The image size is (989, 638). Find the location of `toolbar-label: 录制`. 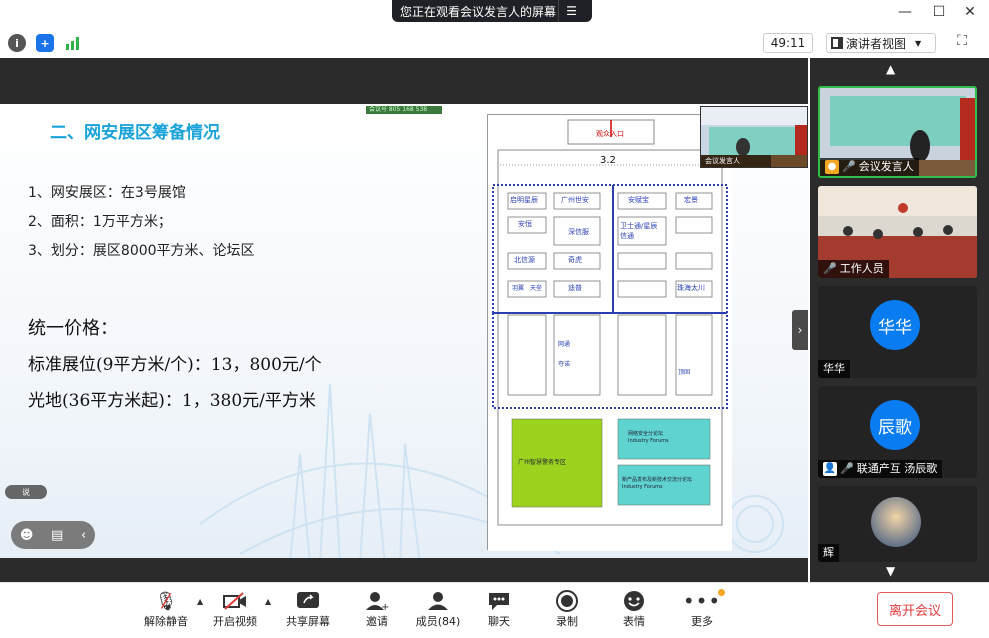

toolbar-label: 录制 is located at coordinates (567, 621).